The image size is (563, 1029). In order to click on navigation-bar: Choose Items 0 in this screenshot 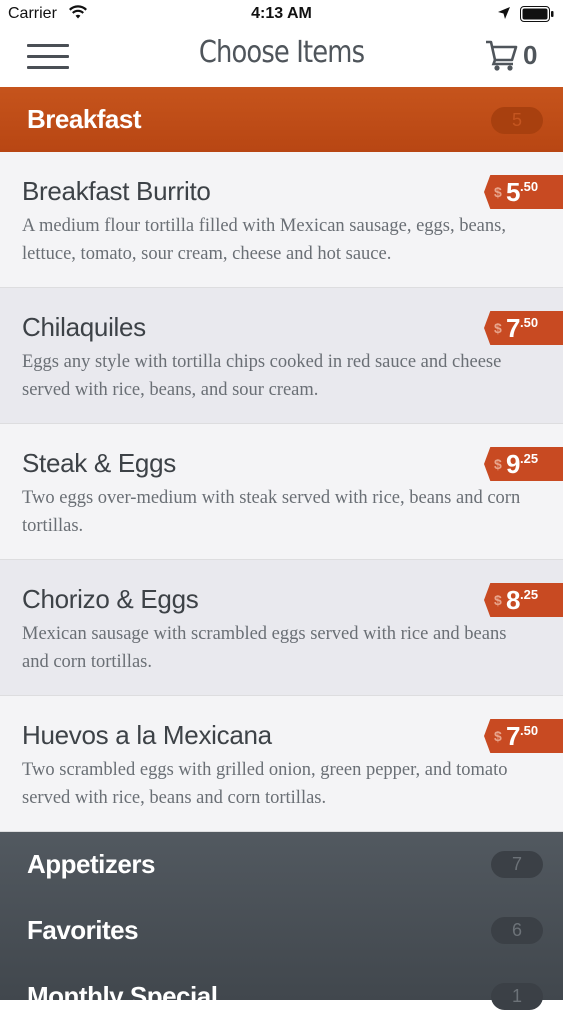, I will do `click(281, 58)`.